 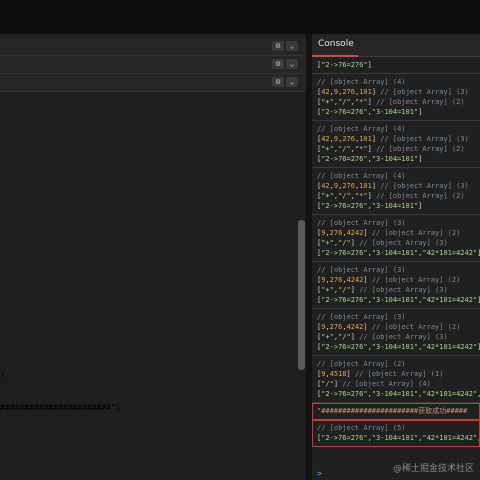 I want to click on top-bar, so click(x=240, y=17).